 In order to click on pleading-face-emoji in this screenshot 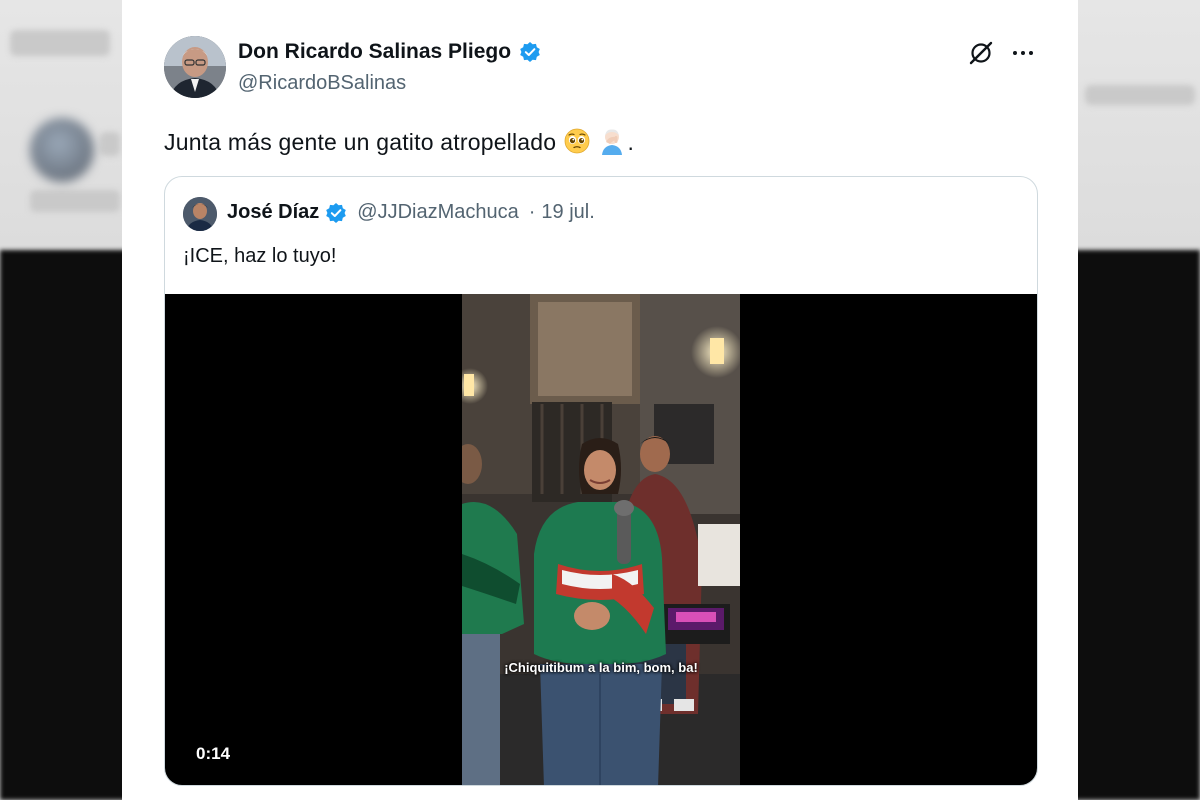, I will do `click(577, 144)`.